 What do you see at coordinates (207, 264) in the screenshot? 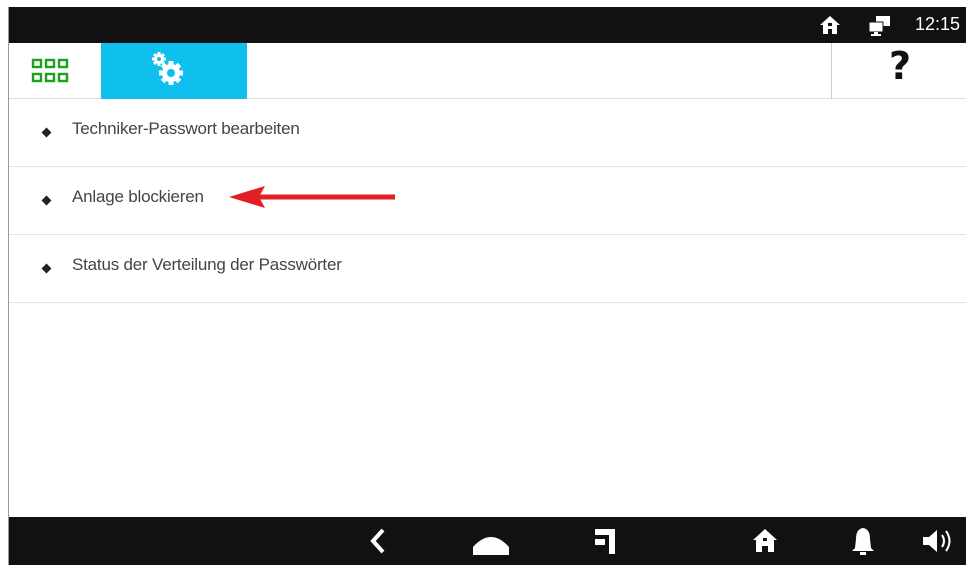
I see `menu-item-label: Status der Verteilung der Passwörter` at bounding box center [207, 264].